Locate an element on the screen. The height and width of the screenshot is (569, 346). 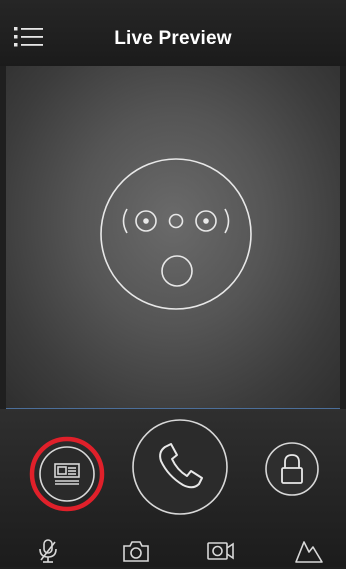
page-title: Live Preview is located at coordinates (173, 38).